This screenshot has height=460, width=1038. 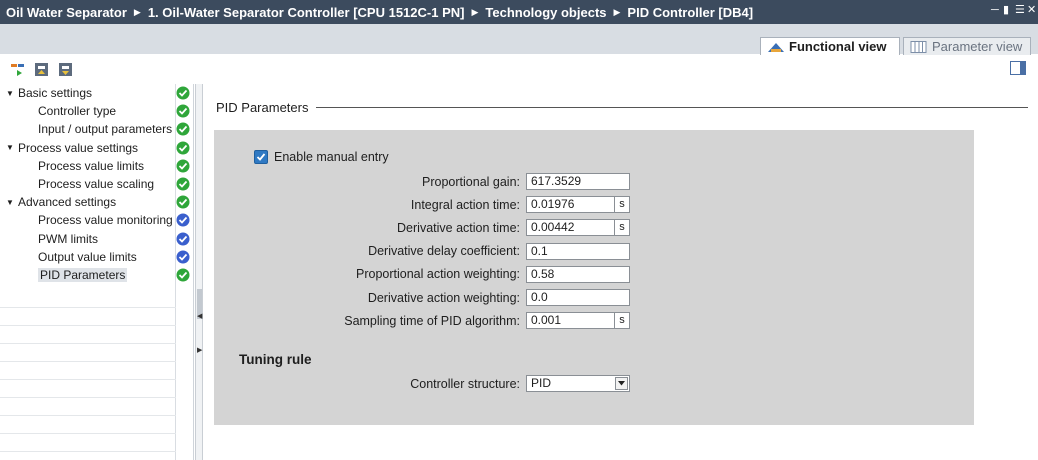 I want to click on tree-item: ▼ Basic settings, so click(x=96, y=93).